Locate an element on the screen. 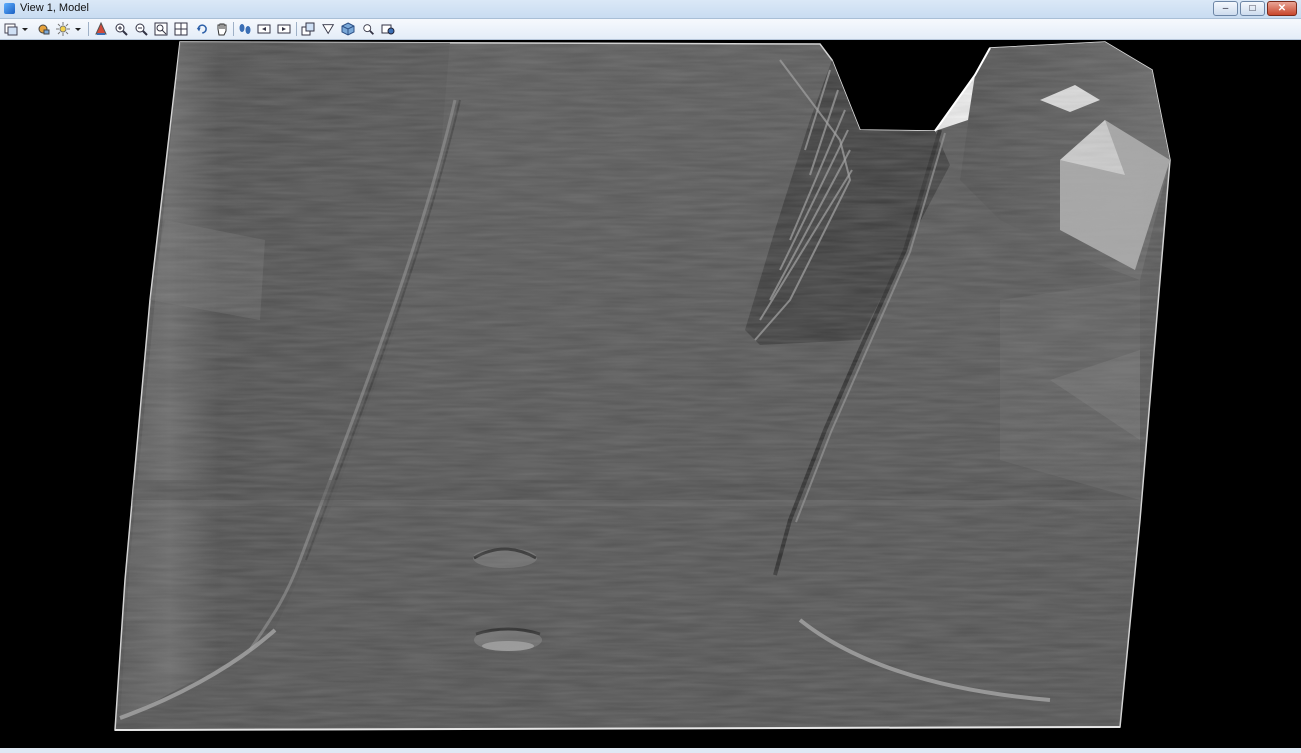  rotate-view-icon is located at coordinates (203, 29).